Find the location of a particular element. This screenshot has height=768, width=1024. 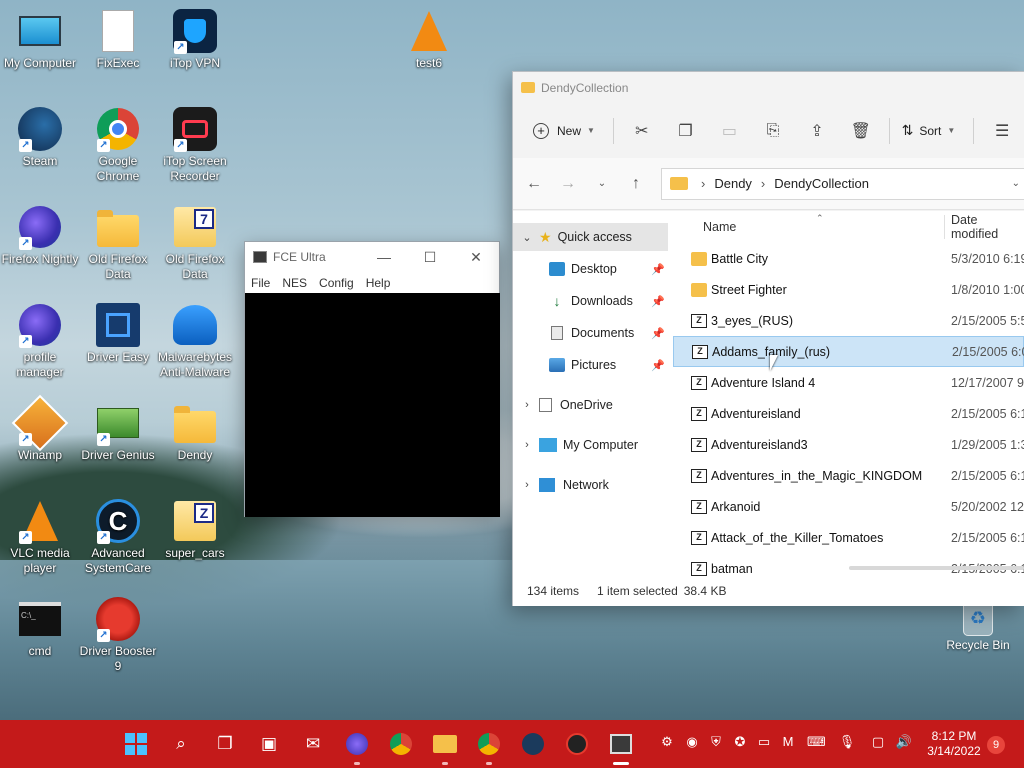

desktop-icon-advanced-systemcare: C ↗ Advanced SystemCare is located at coordinates (118, 537).